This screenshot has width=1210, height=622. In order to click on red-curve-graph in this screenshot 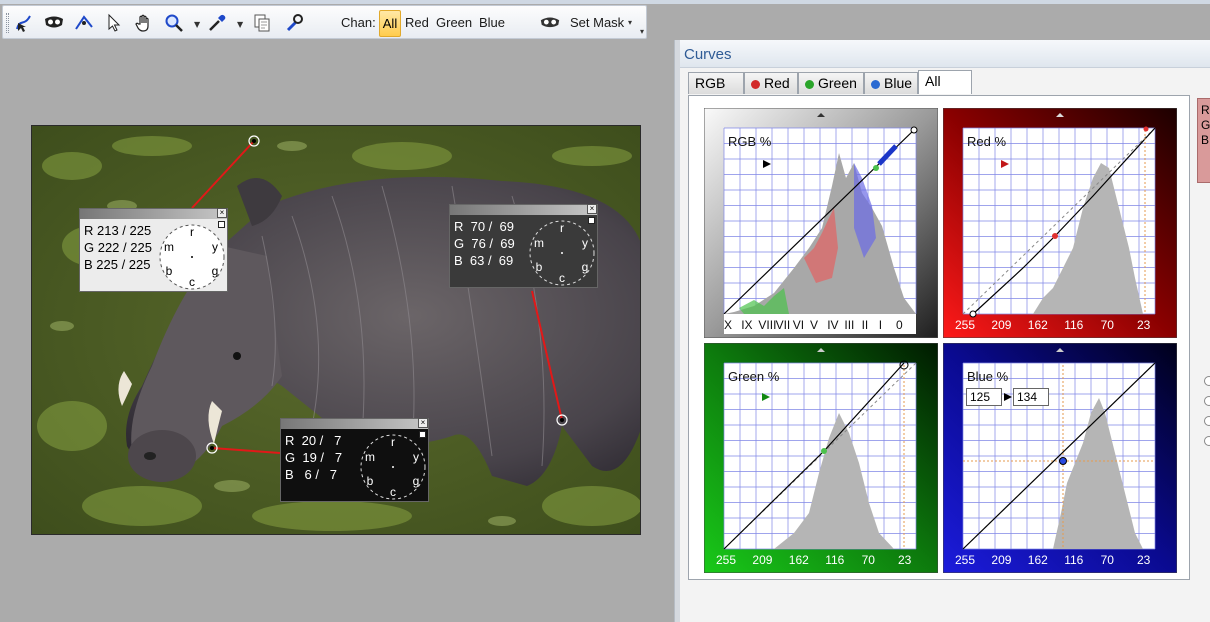, I will do `click(1060, 223)`.